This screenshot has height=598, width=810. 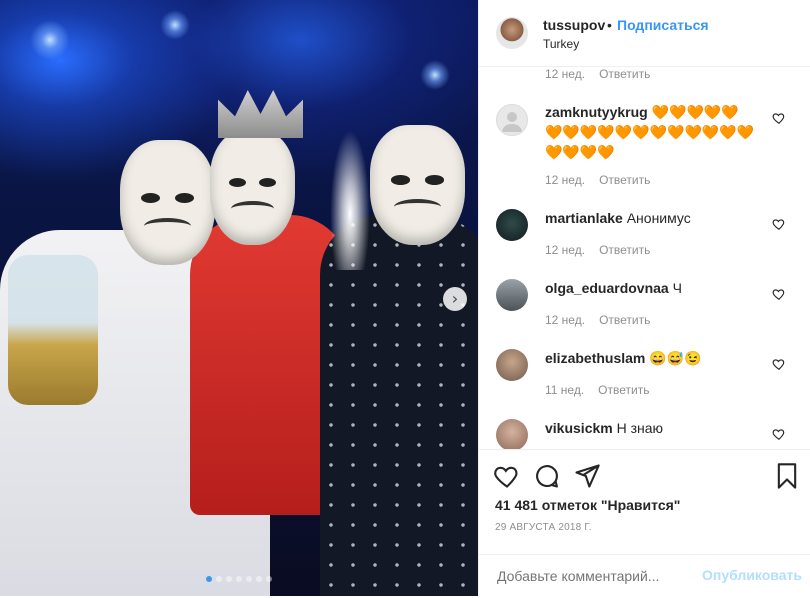 I want to click on carousel-dot-active, so click(x=209, y=579).